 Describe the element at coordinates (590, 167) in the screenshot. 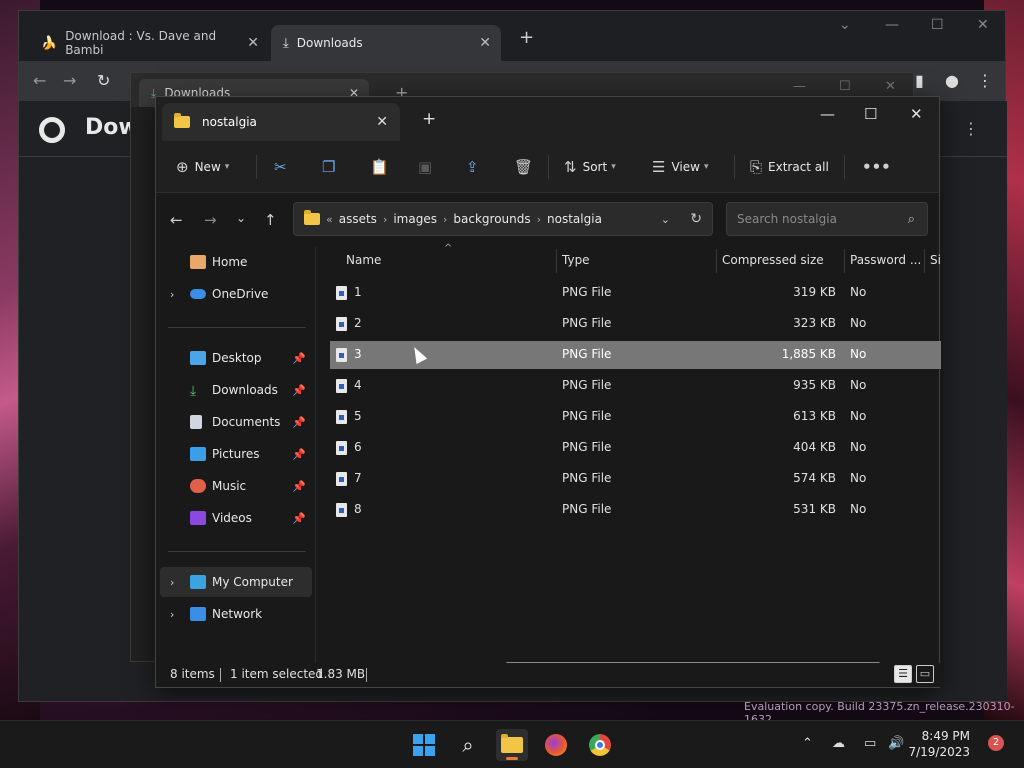

I see `sort-button: ⇅ Sort ▾` at that location.